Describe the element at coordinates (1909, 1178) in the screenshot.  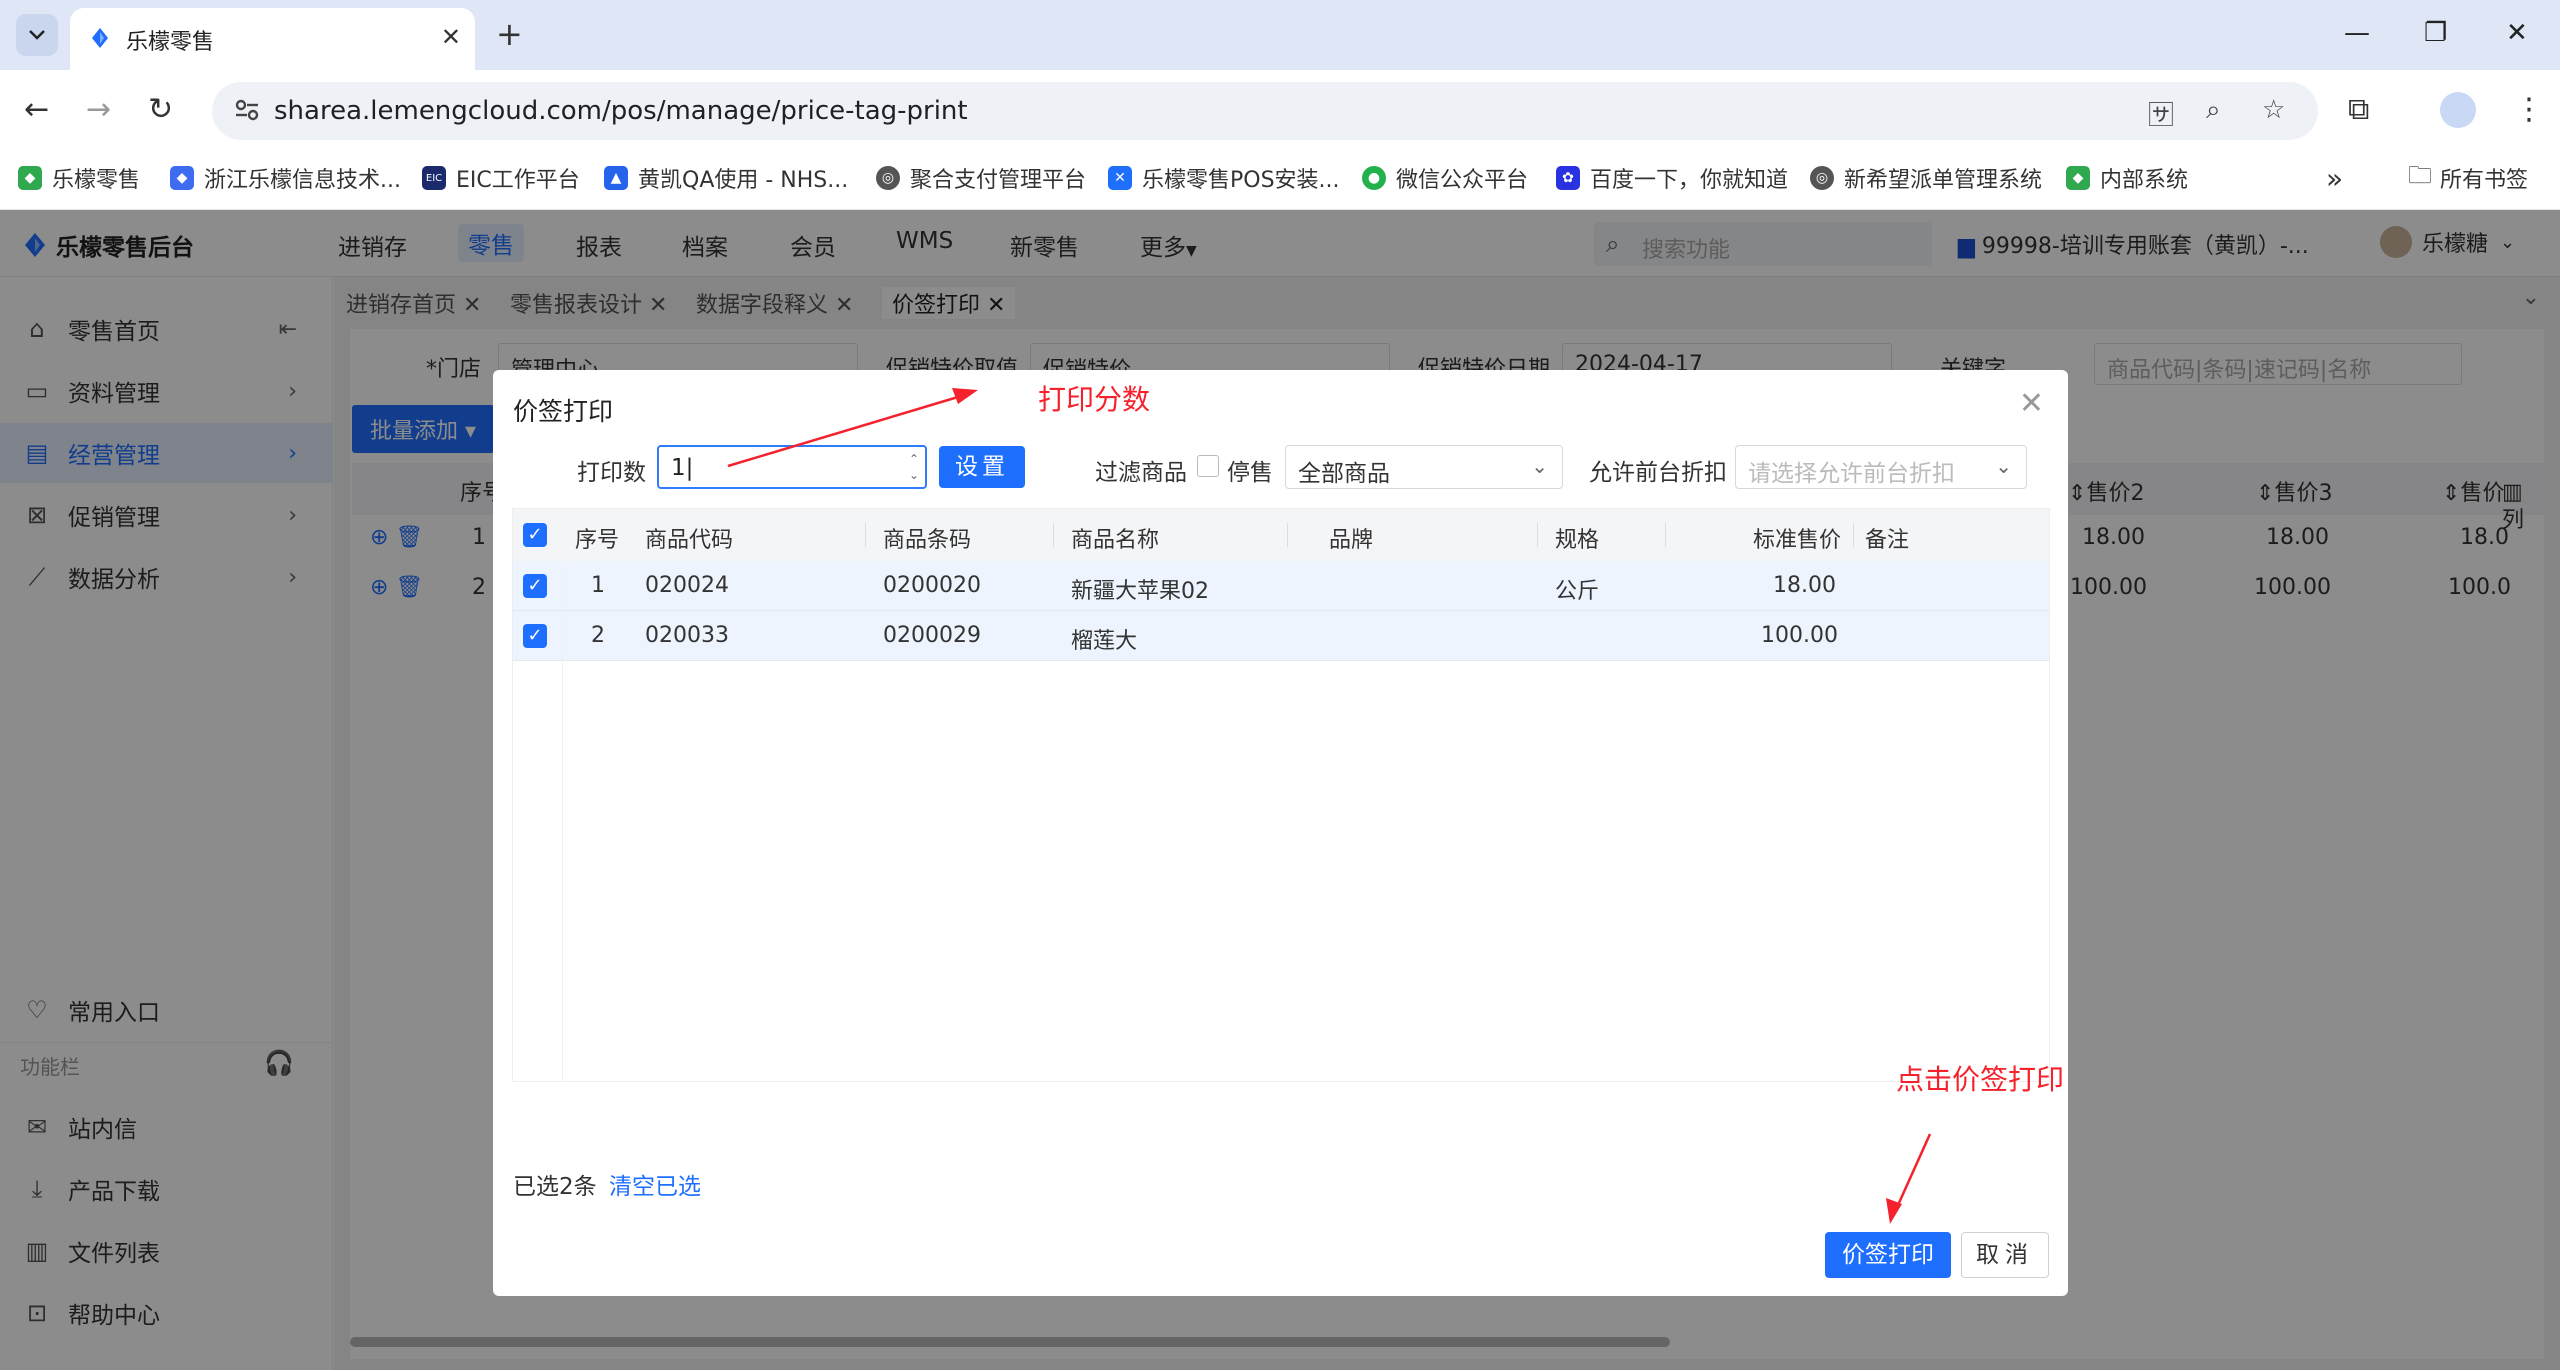
I see `arrow-to-print-button` at that location.